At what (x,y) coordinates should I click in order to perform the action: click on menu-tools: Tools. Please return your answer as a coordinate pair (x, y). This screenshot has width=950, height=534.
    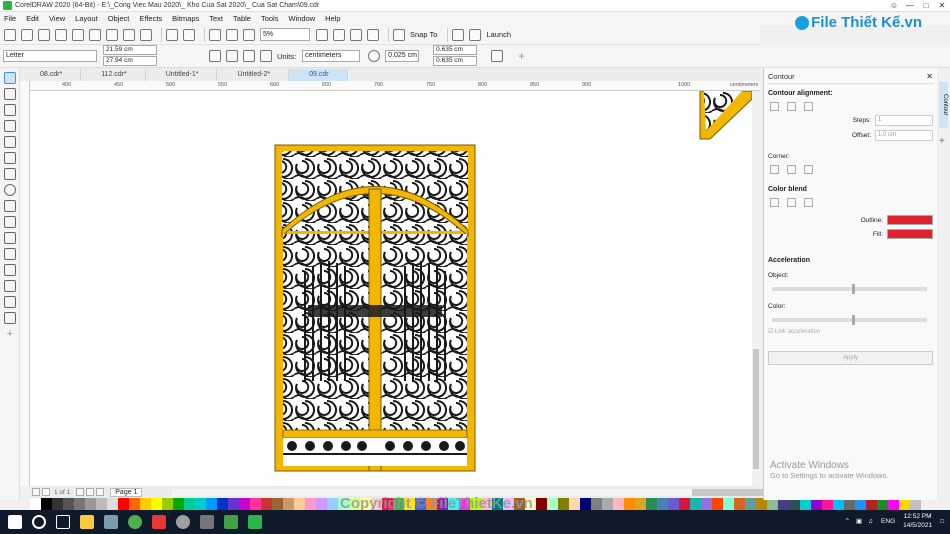
    Looking at the image, I should click on (270, 18).